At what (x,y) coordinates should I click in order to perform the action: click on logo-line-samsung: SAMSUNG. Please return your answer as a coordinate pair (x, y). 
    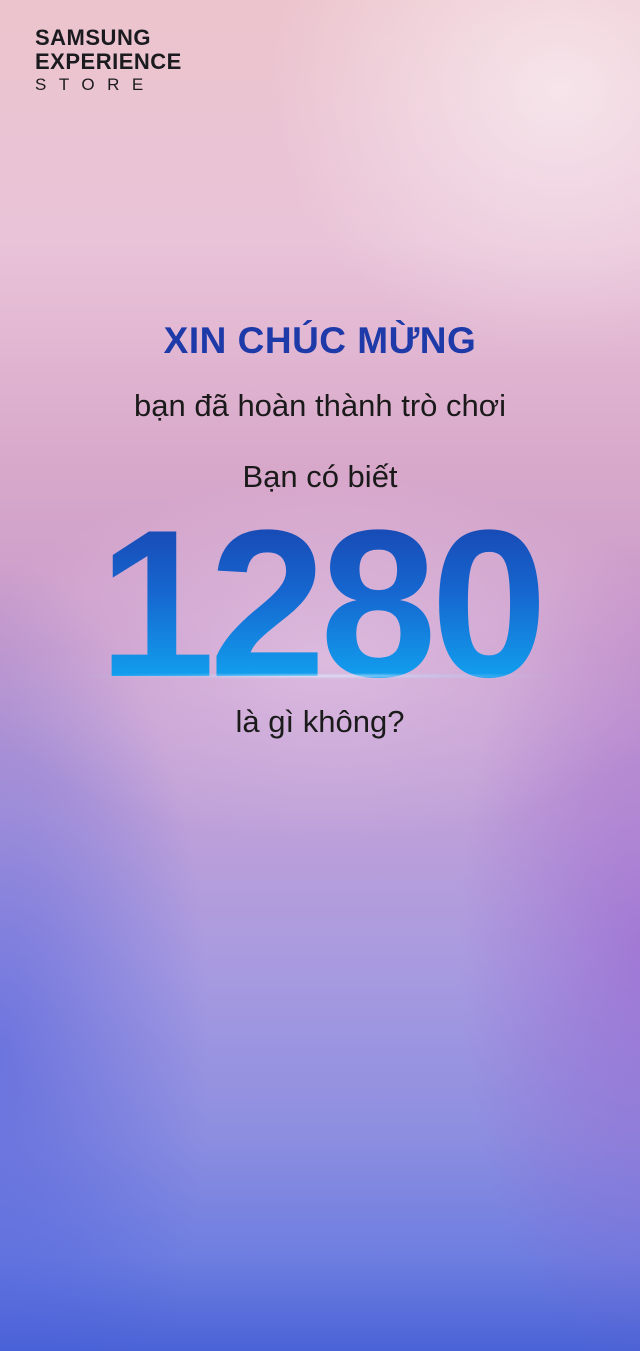
    Looking at the image, I should click on (93, 37).